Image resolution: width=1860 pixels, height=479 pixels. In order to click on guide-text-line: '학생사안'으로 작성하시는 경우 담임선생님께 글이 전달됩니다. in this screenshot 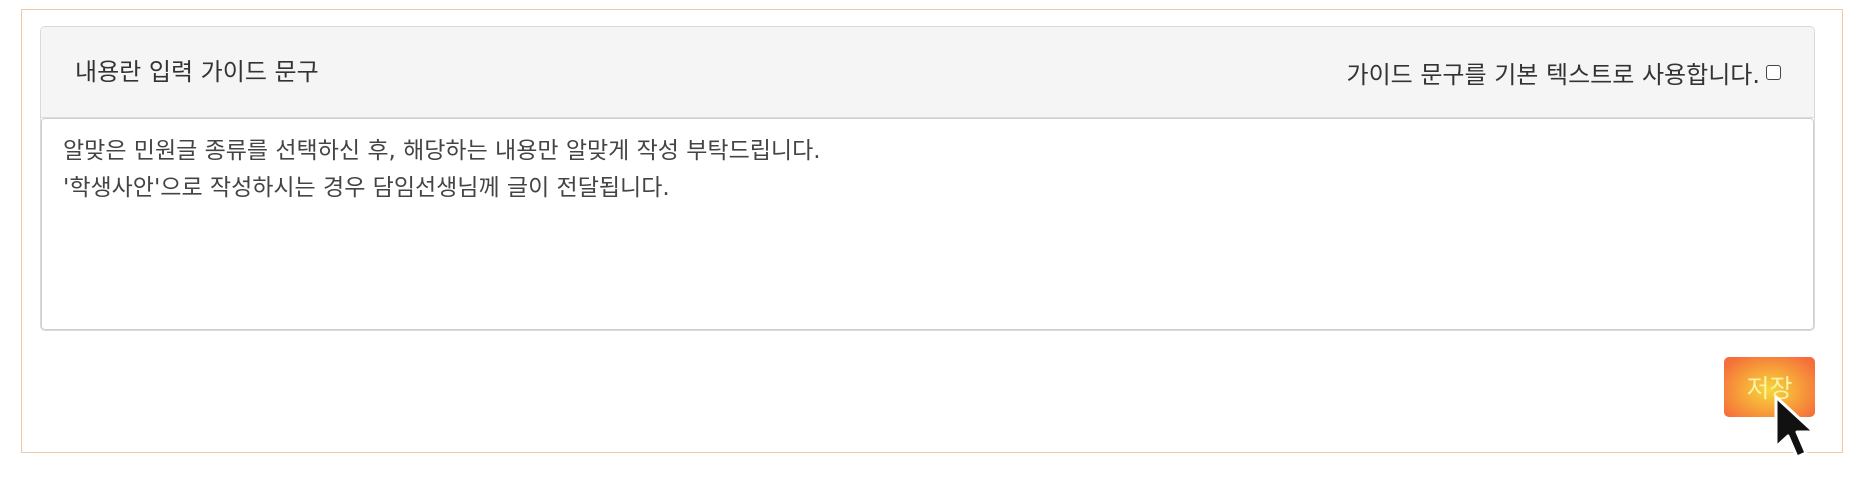, I will do `click(366, 188)`.